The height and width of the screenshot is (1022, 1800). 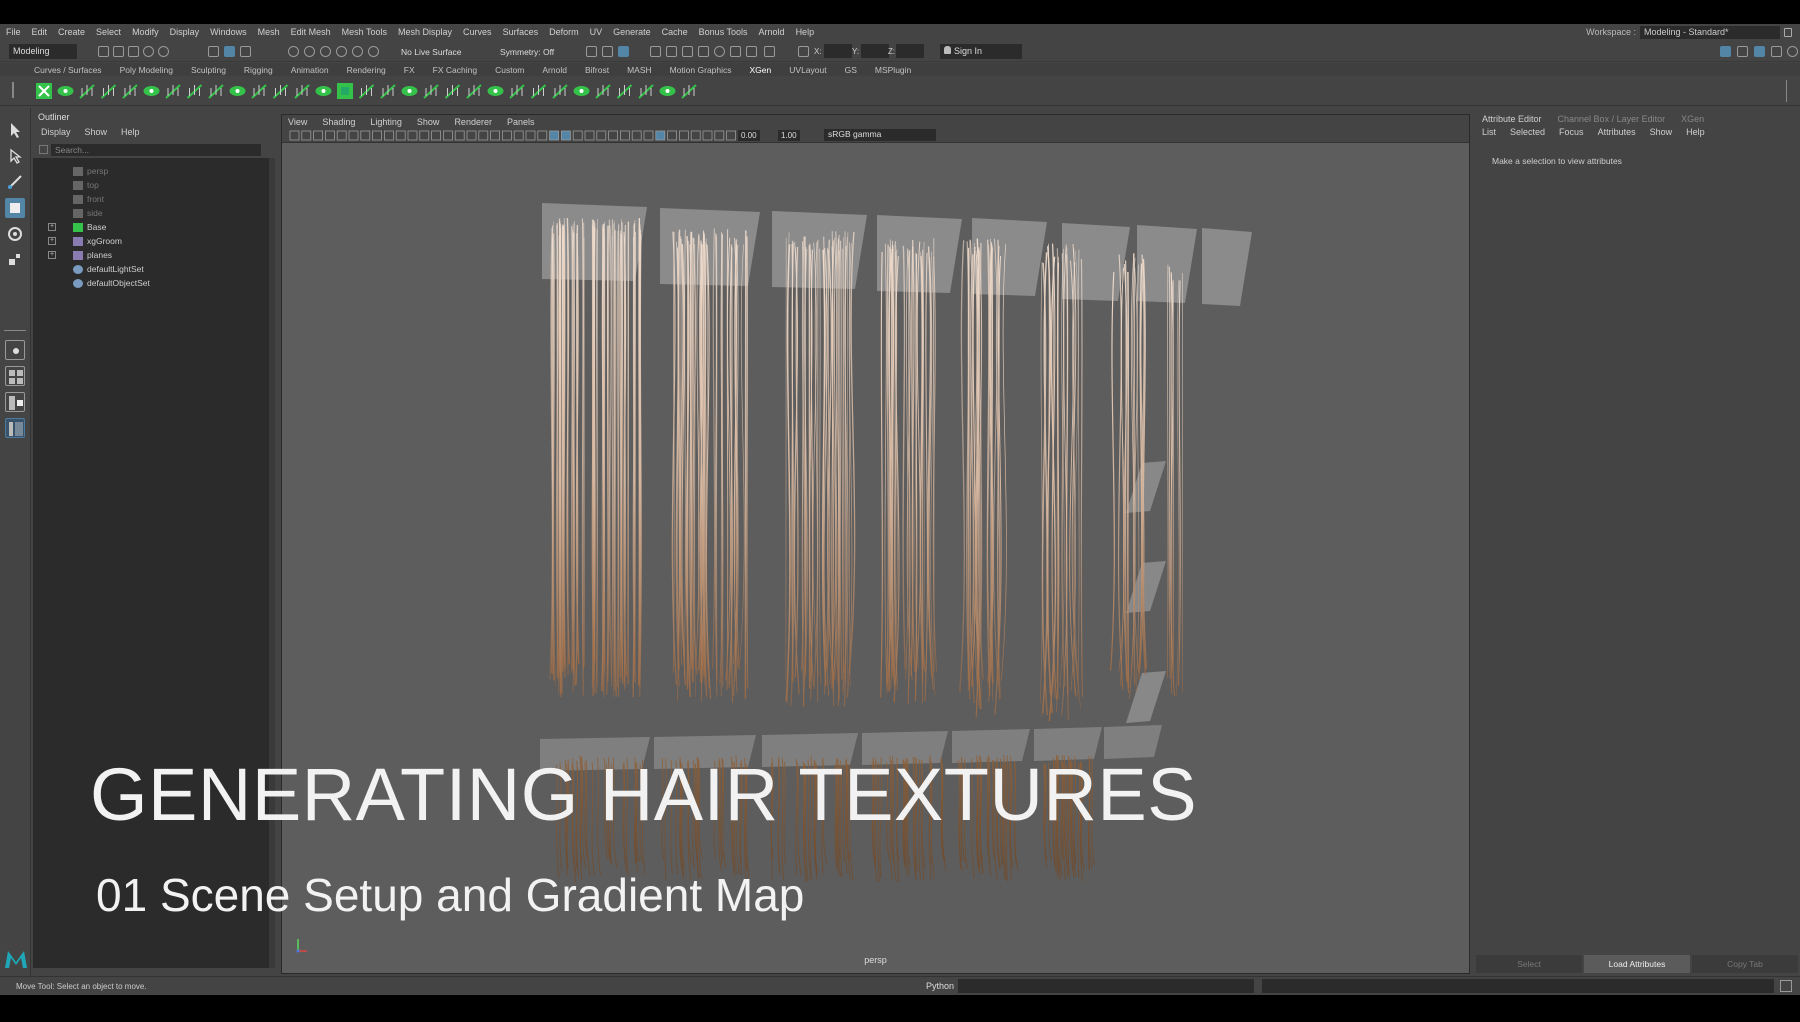 I want to click on viewport-menu-lighting: Lighting, so click(x=386, y=122).